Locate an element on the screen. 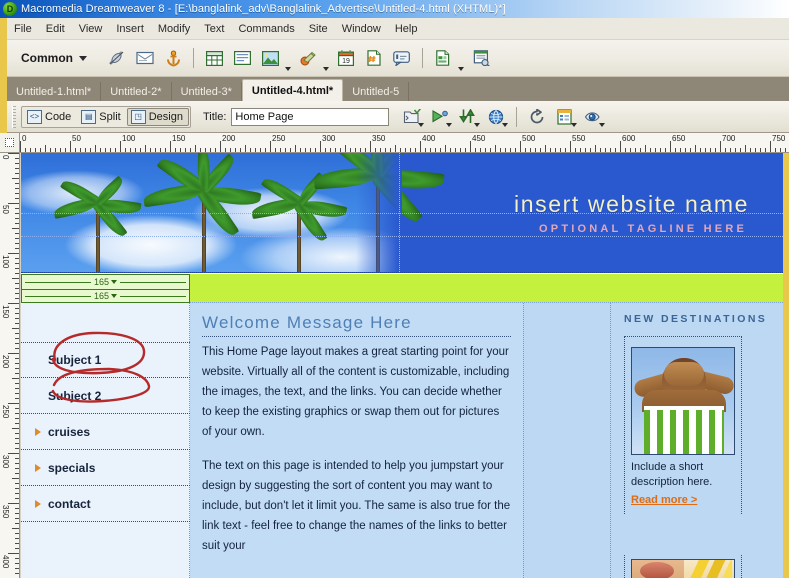 The height and width of the screenshot is (578, 789). read-more-link: Read more > is located at coordinates (664, 500).